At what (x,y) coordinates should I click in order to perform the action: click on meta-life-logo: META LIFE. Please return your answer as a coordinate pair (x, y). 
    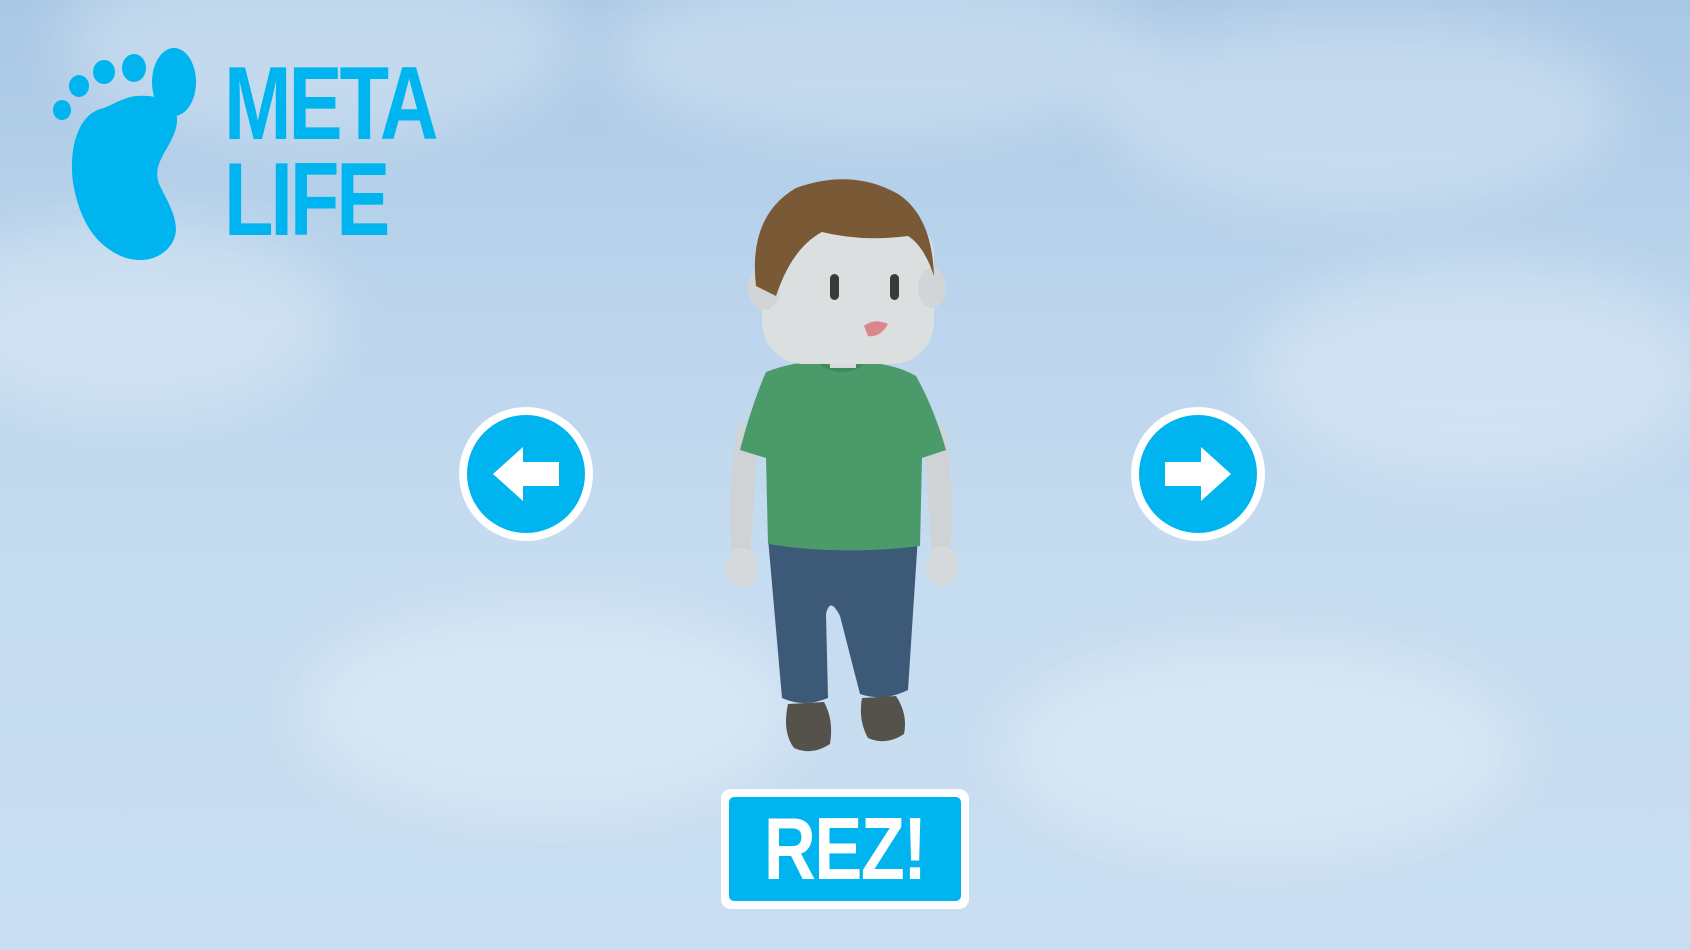
    Looking at the image, I should click on (257, 156).